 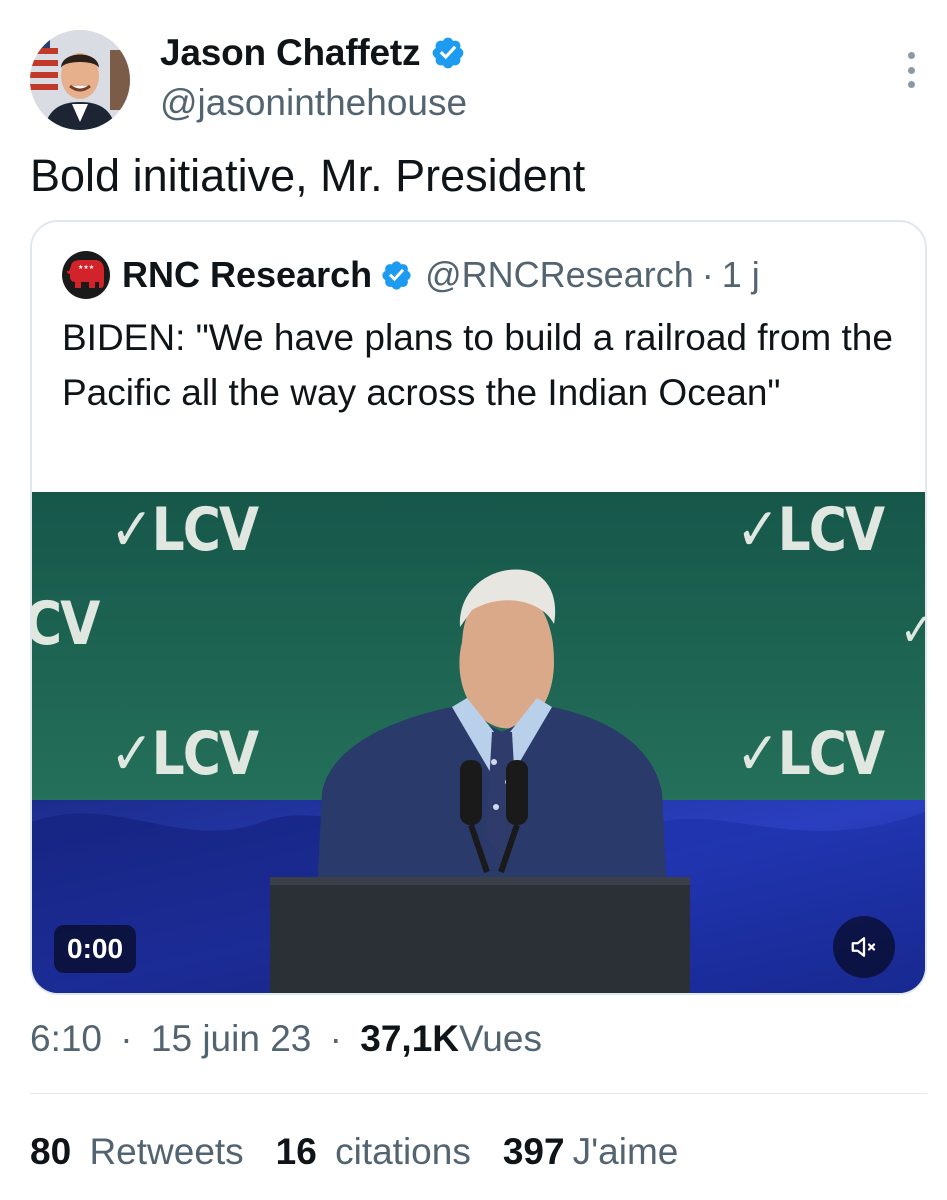 What do you see at coordinates (66, 1038) in the screenshot?
I see `tweet-time: 6:10` at bounding box center [66, 1038].